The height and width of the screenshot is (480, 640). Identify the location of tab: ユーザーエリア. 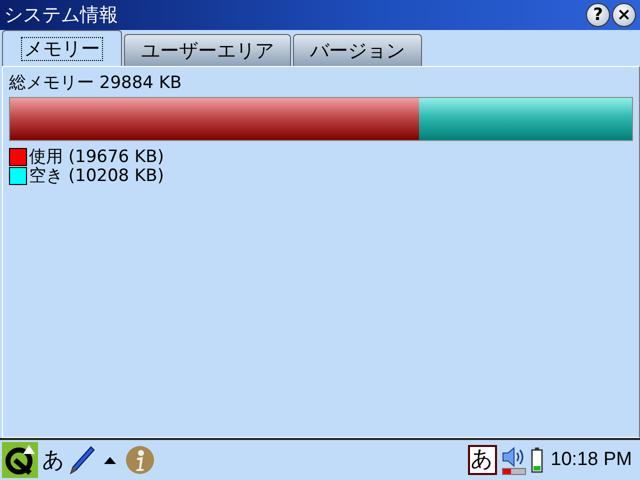
(207, 50).